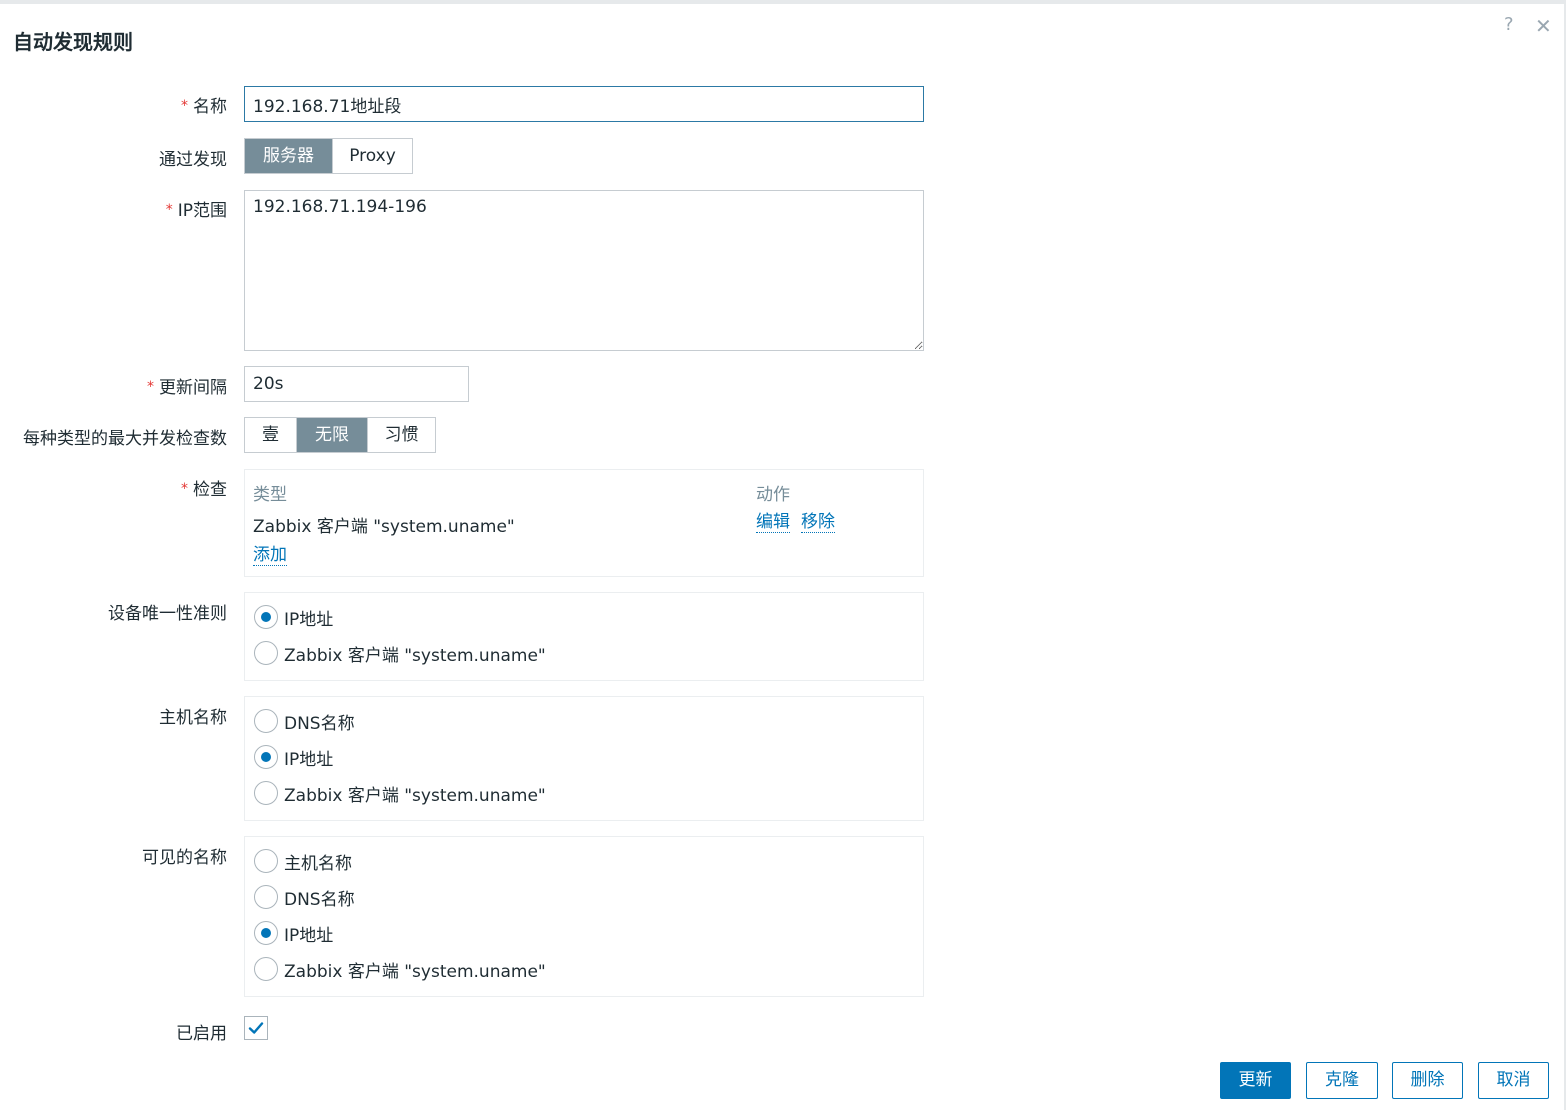  I want to click on host-name-option-agent: Zabbix 客户端 "system.uname", so click(400, 793).